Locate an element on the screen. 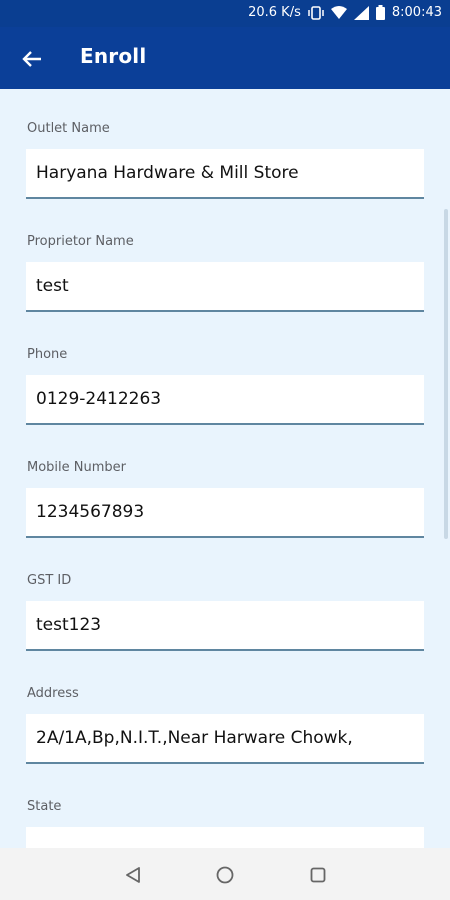 This screenshot has height=900, width=450. gst-id-input: test123 is located at coordinates (225, 626).